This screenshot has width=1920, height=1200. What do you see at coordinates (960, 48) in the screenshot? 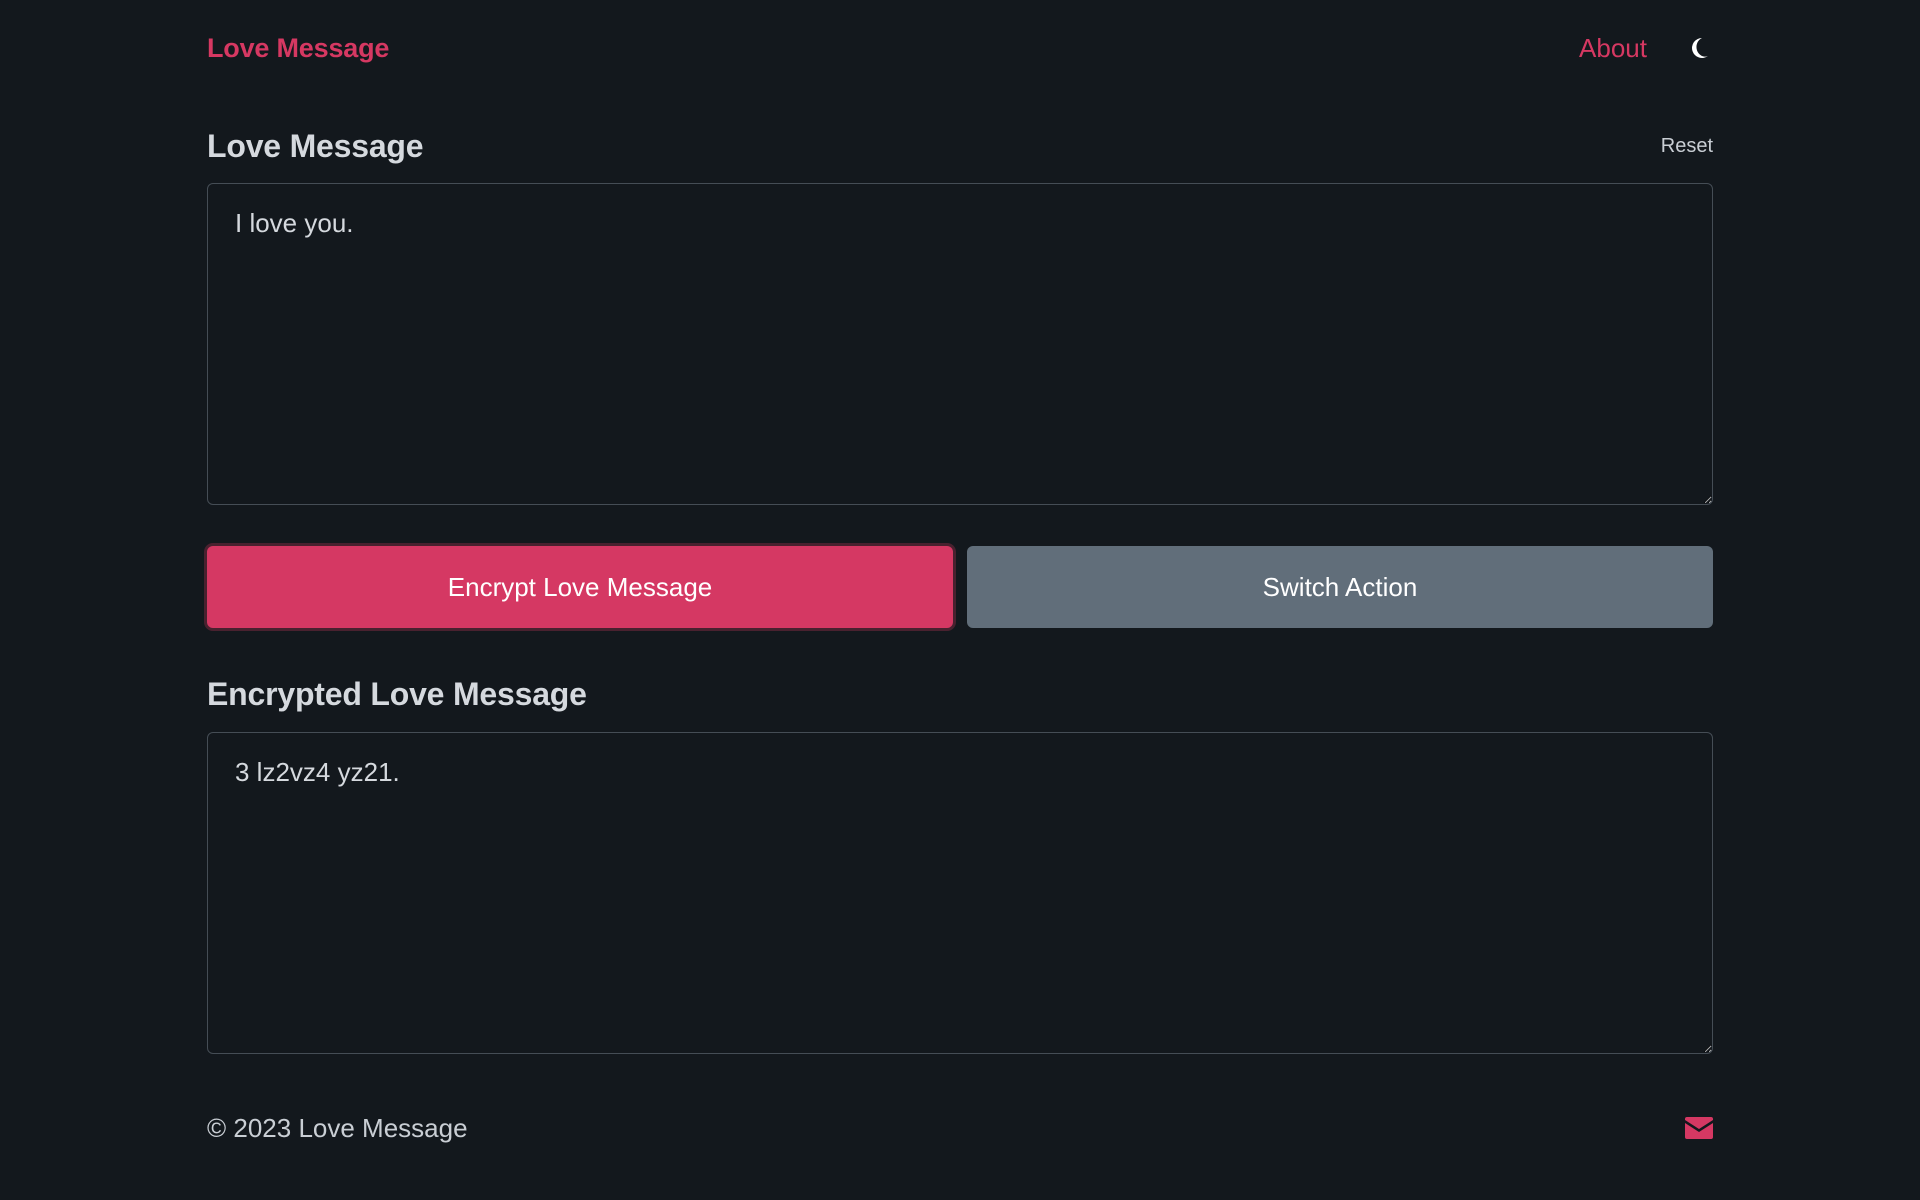
I see `navbar: Love Message About` at bounding box center [960, 48].